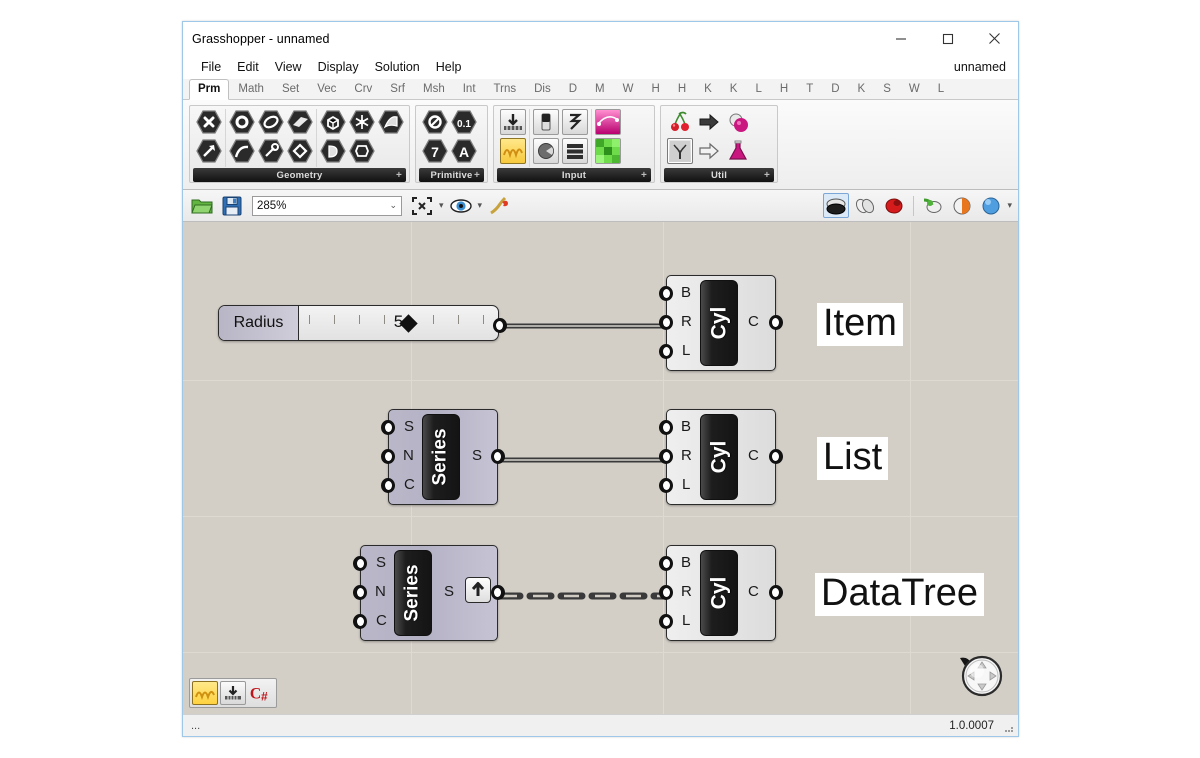 This screenshot has width=1200, height=758. Describe the element at coordinates (680, 151) in the screenshot. I see `tree-icon` at that location.